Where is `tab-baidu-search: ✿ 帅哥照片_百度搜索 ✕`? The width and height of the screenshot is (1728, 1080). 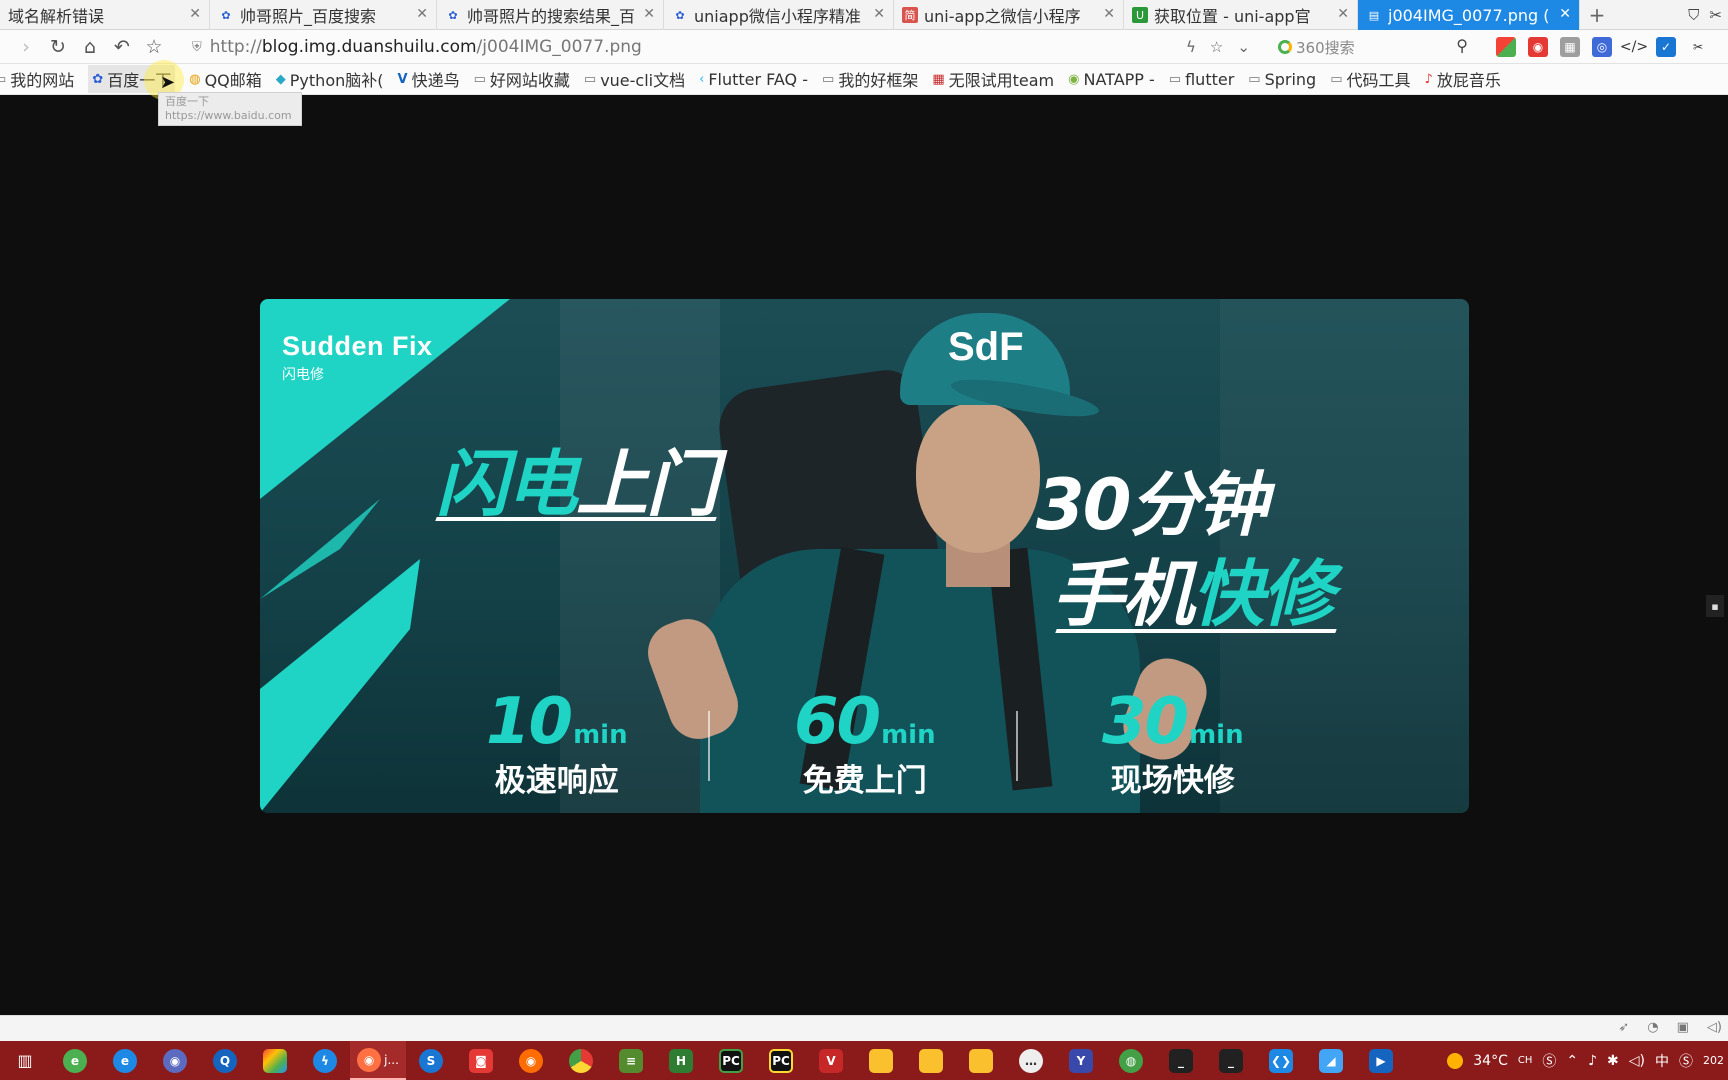
tab-baidu-search: ✿ 帅哥照片_百度搜索 ✕ is located at coordinates (323, 15).